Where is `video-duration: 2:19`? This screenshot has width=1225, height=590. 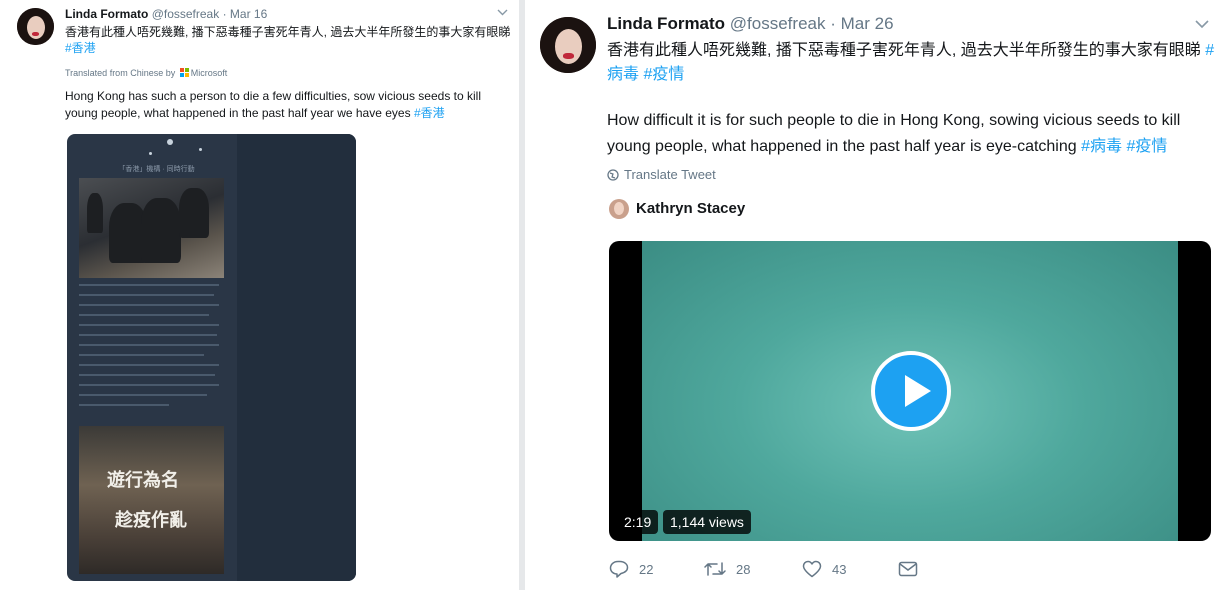
video-duration: 2:19 is located at coordinates (638, 522).